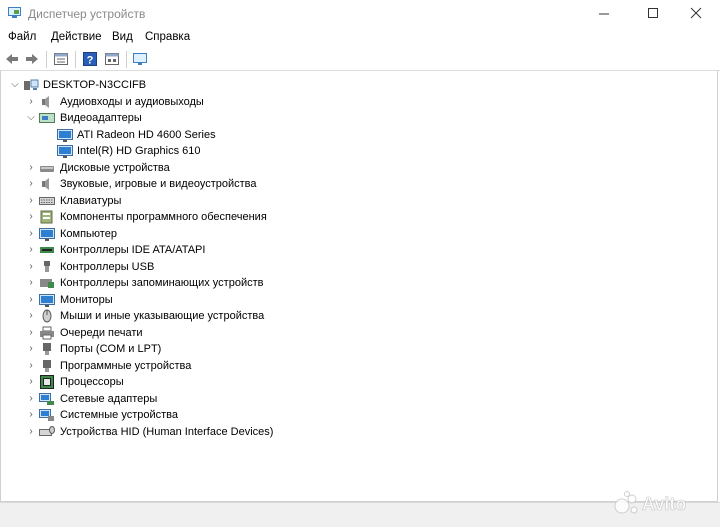  What do you see at coordinates (158, 184) in the screenshot?
I see `tree-category-label: Звуковые, игровые и видеоустройства` at bounding box center [158, 184].